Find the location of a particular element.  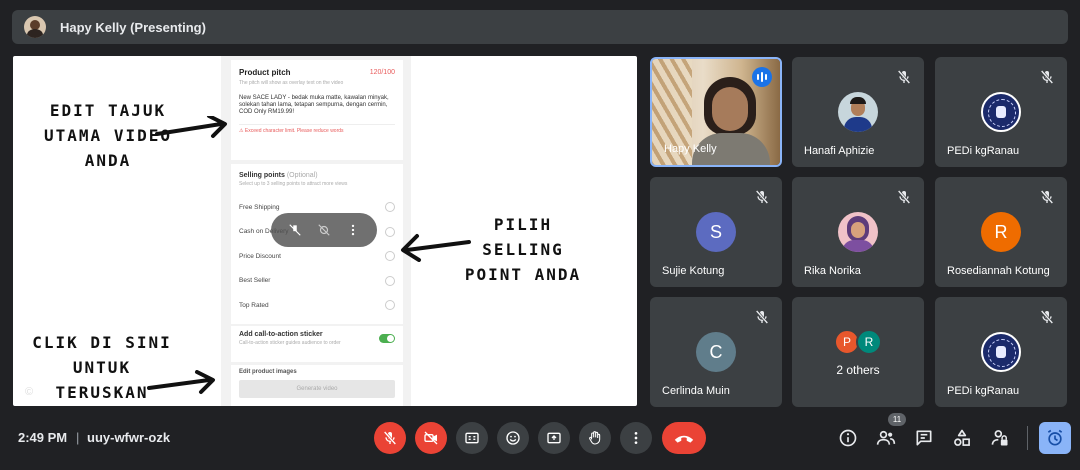

end-call-button is located at coordinates (684, 438).